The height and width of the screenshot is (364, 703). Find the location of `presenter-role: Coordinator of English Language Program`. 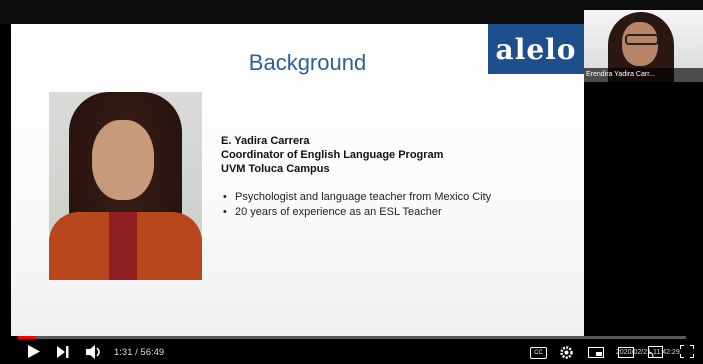

presenter-role: Coordinator of English Language Program is located at coordinates (332, 155).